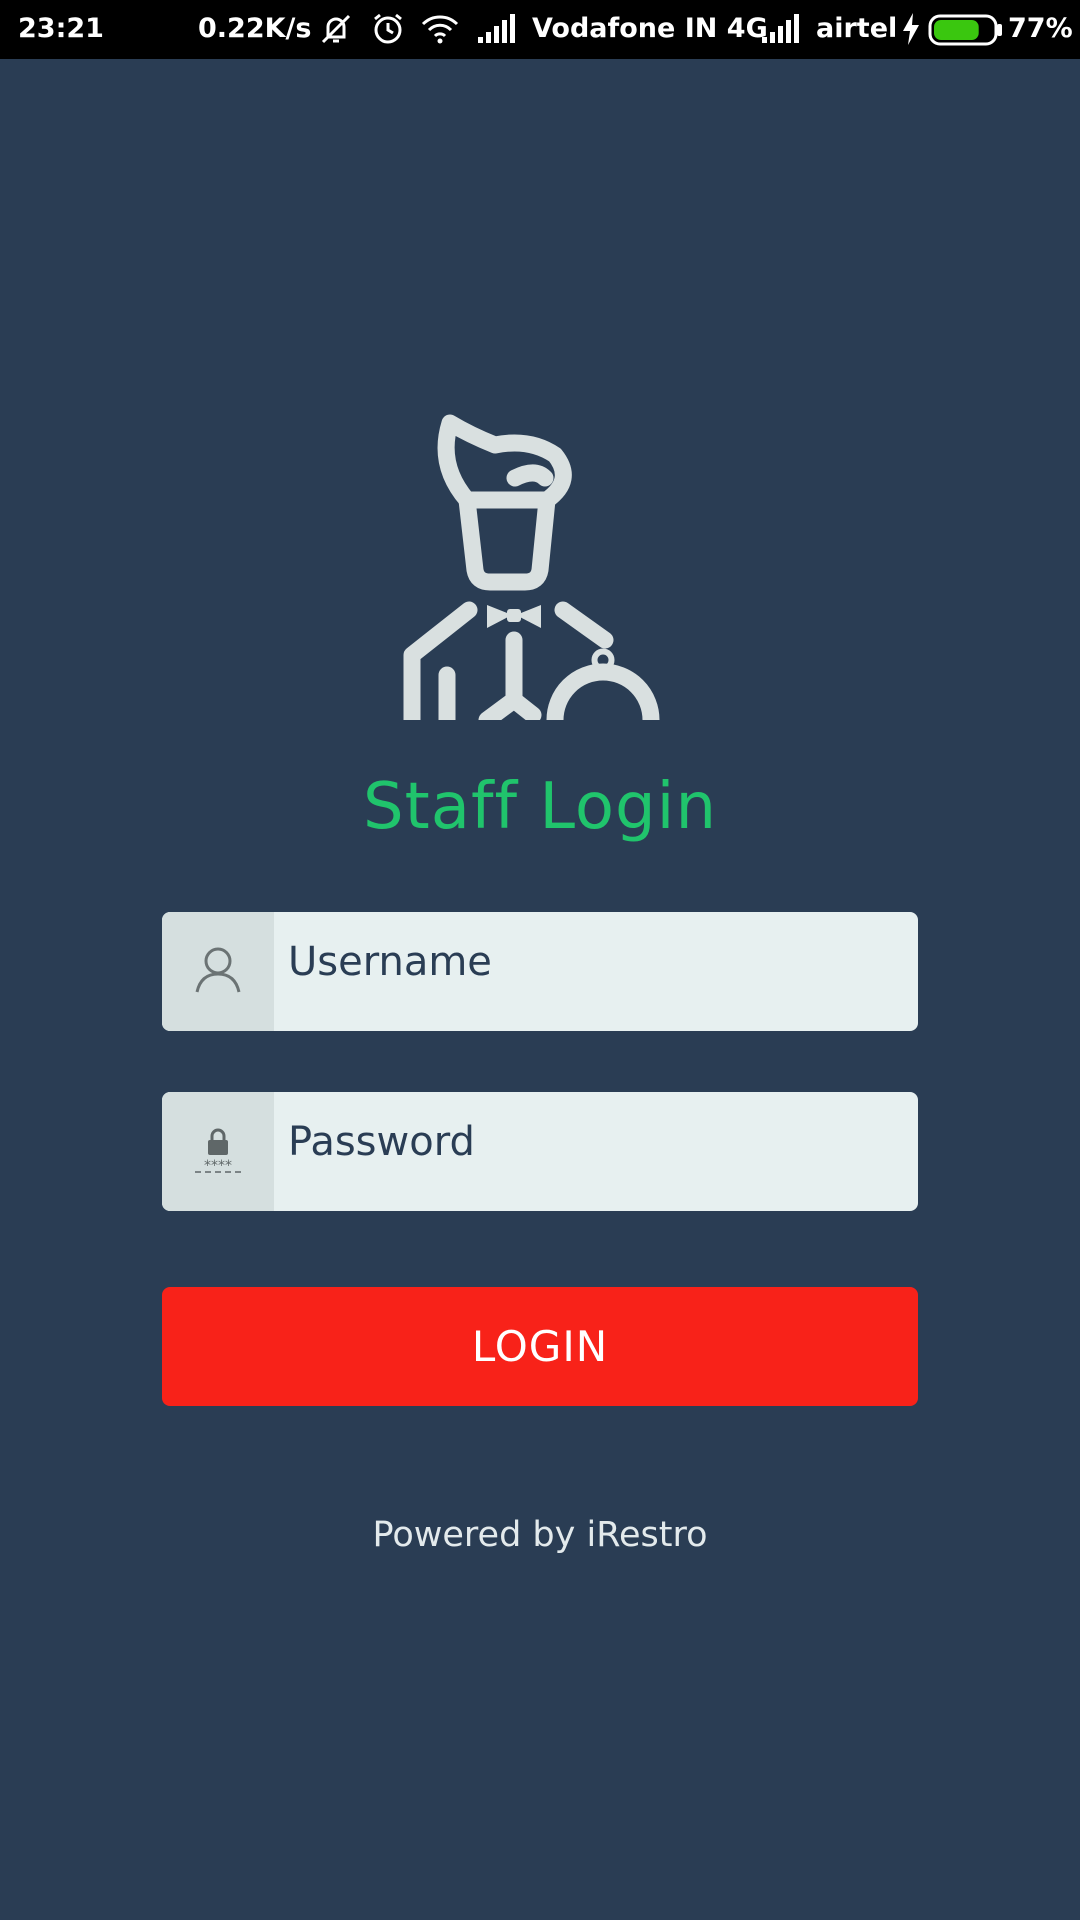 The width and height of the screenshot is (1080, 1920). Describe the element at coordinates (336, 32) in the screenshot. I see `mute-notification-icon` at that location.